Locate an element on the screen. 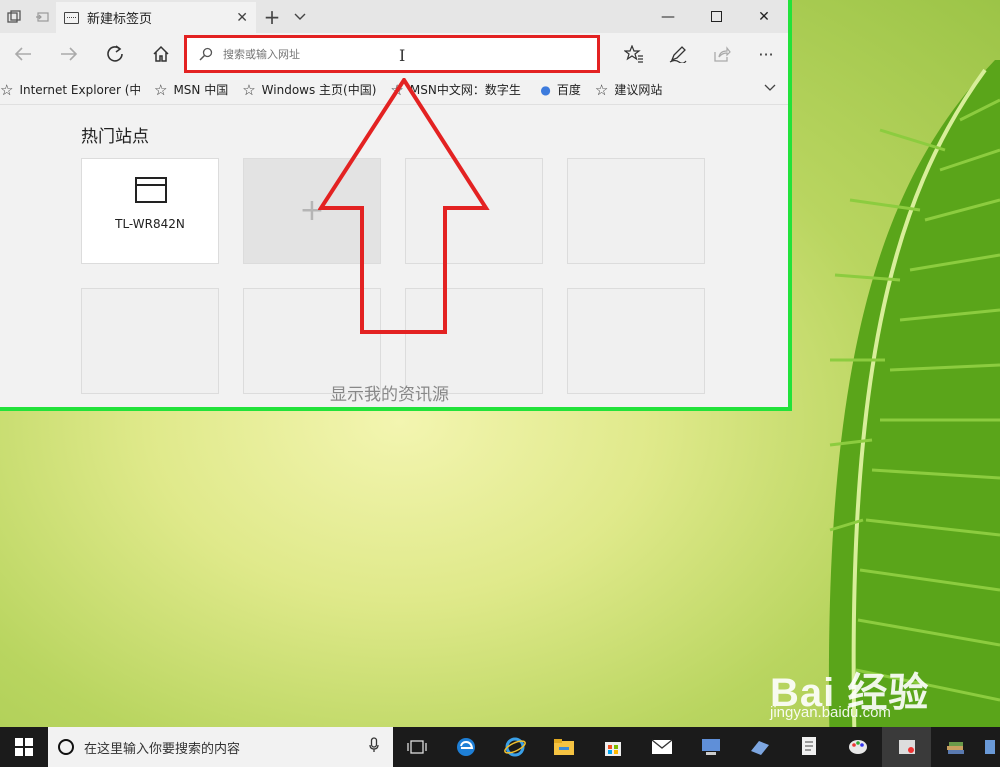  file-explorer-icon is located at coordinates (563, 747).